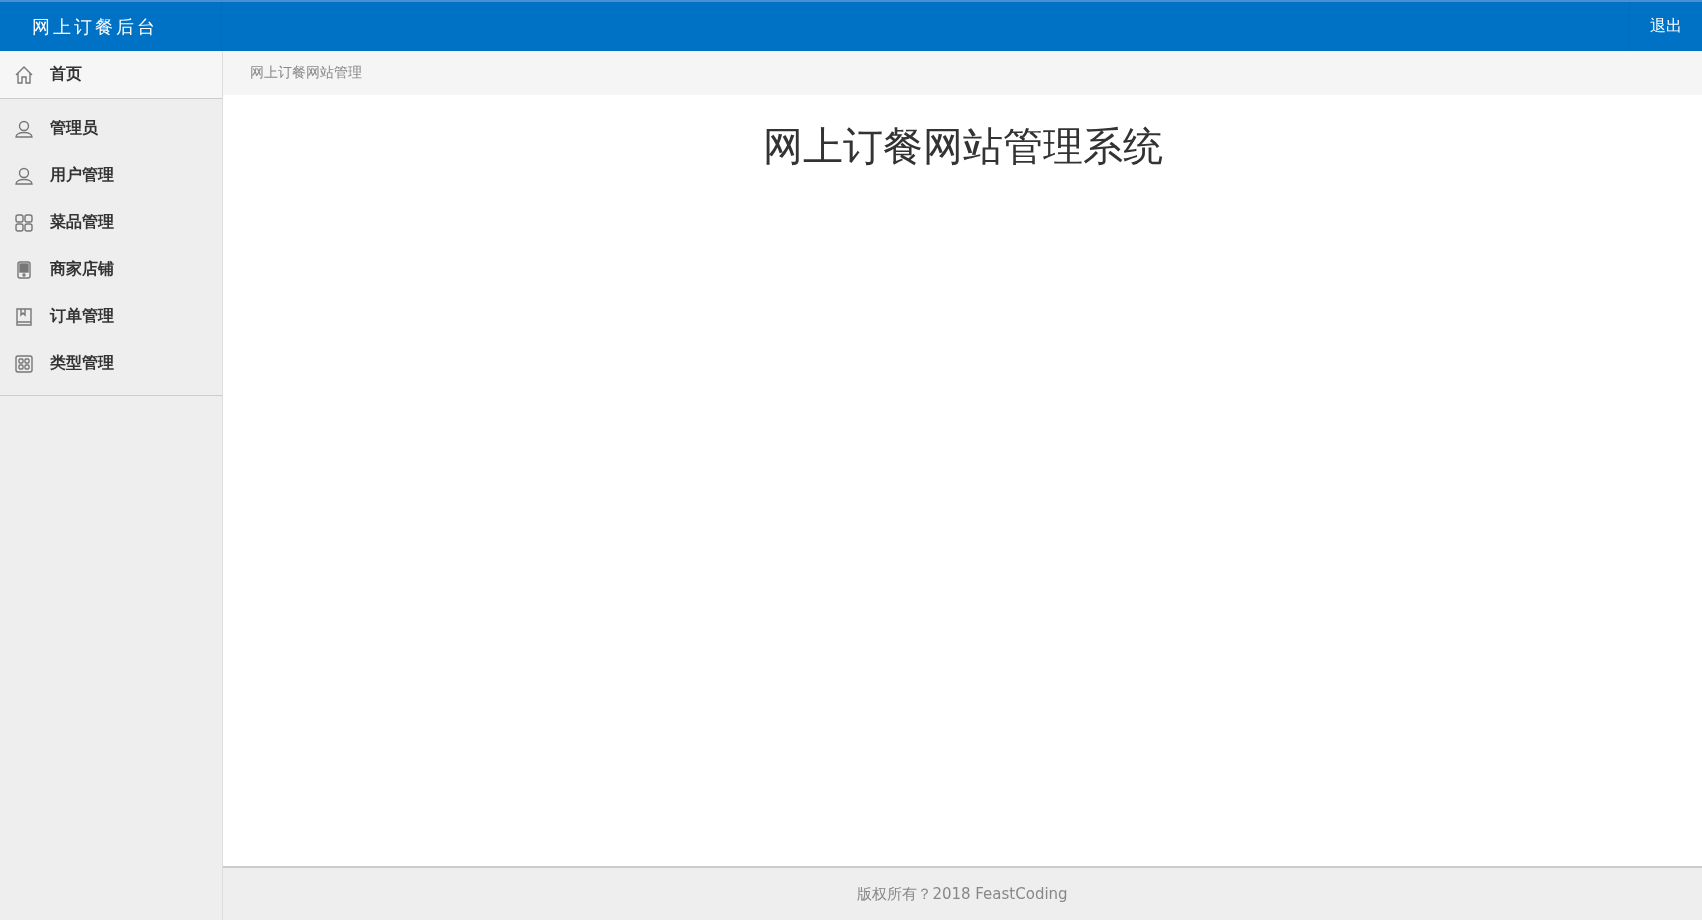 Image resolution: width=1702 pixels, height=920 pixels. What do you see at coordinates (111, 128) in the screenshot?
I see `sidebar-item: 管理员` at bounding box center [111, 128].